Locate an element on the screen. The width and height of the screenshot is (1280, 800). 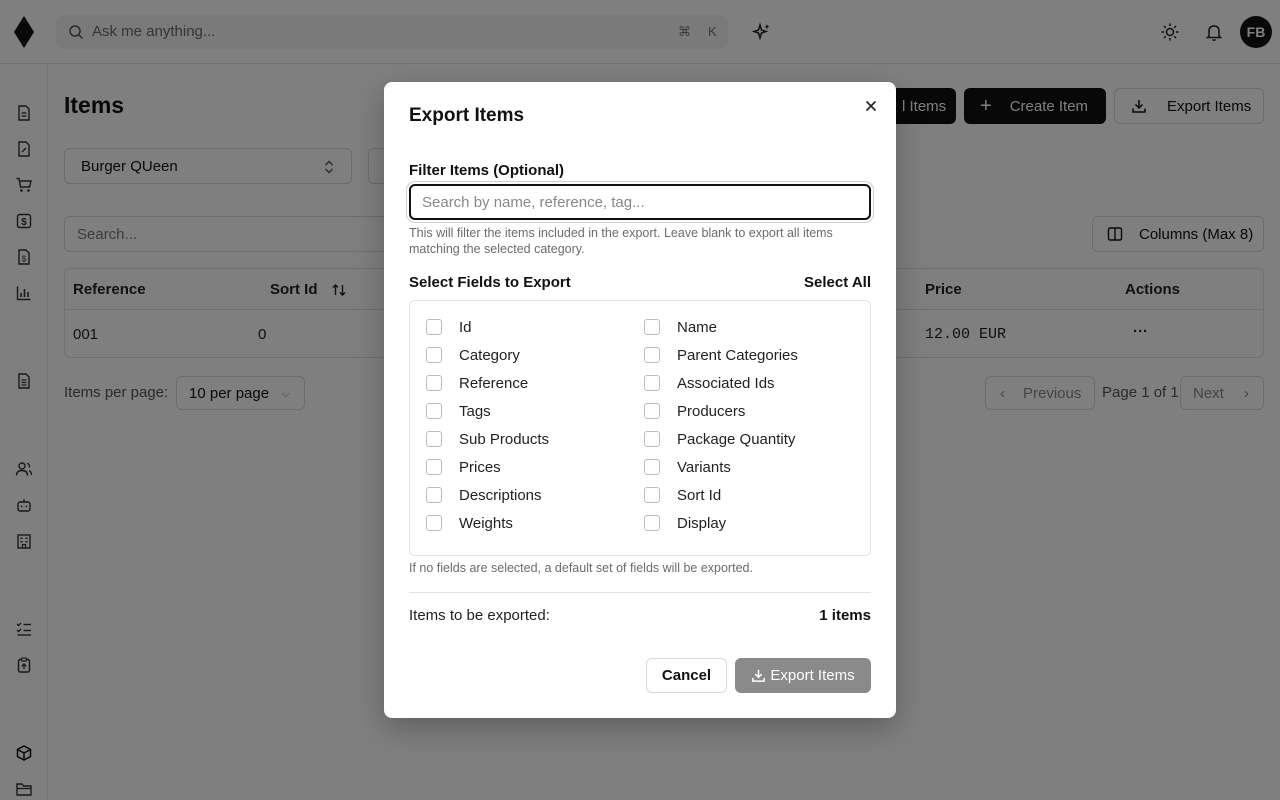
export-items-label: Export Items is located at coordinates (812, 675).